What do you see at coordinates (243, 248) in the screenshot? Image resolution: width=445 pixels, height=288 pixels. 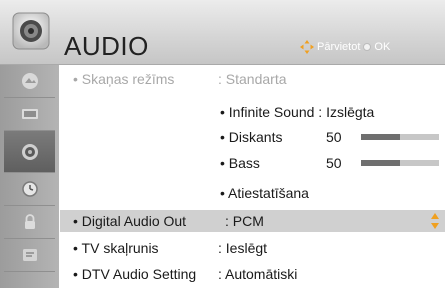 I see `tv-speaker-value: : Ieslēgt` at bounding box center [243, 248].